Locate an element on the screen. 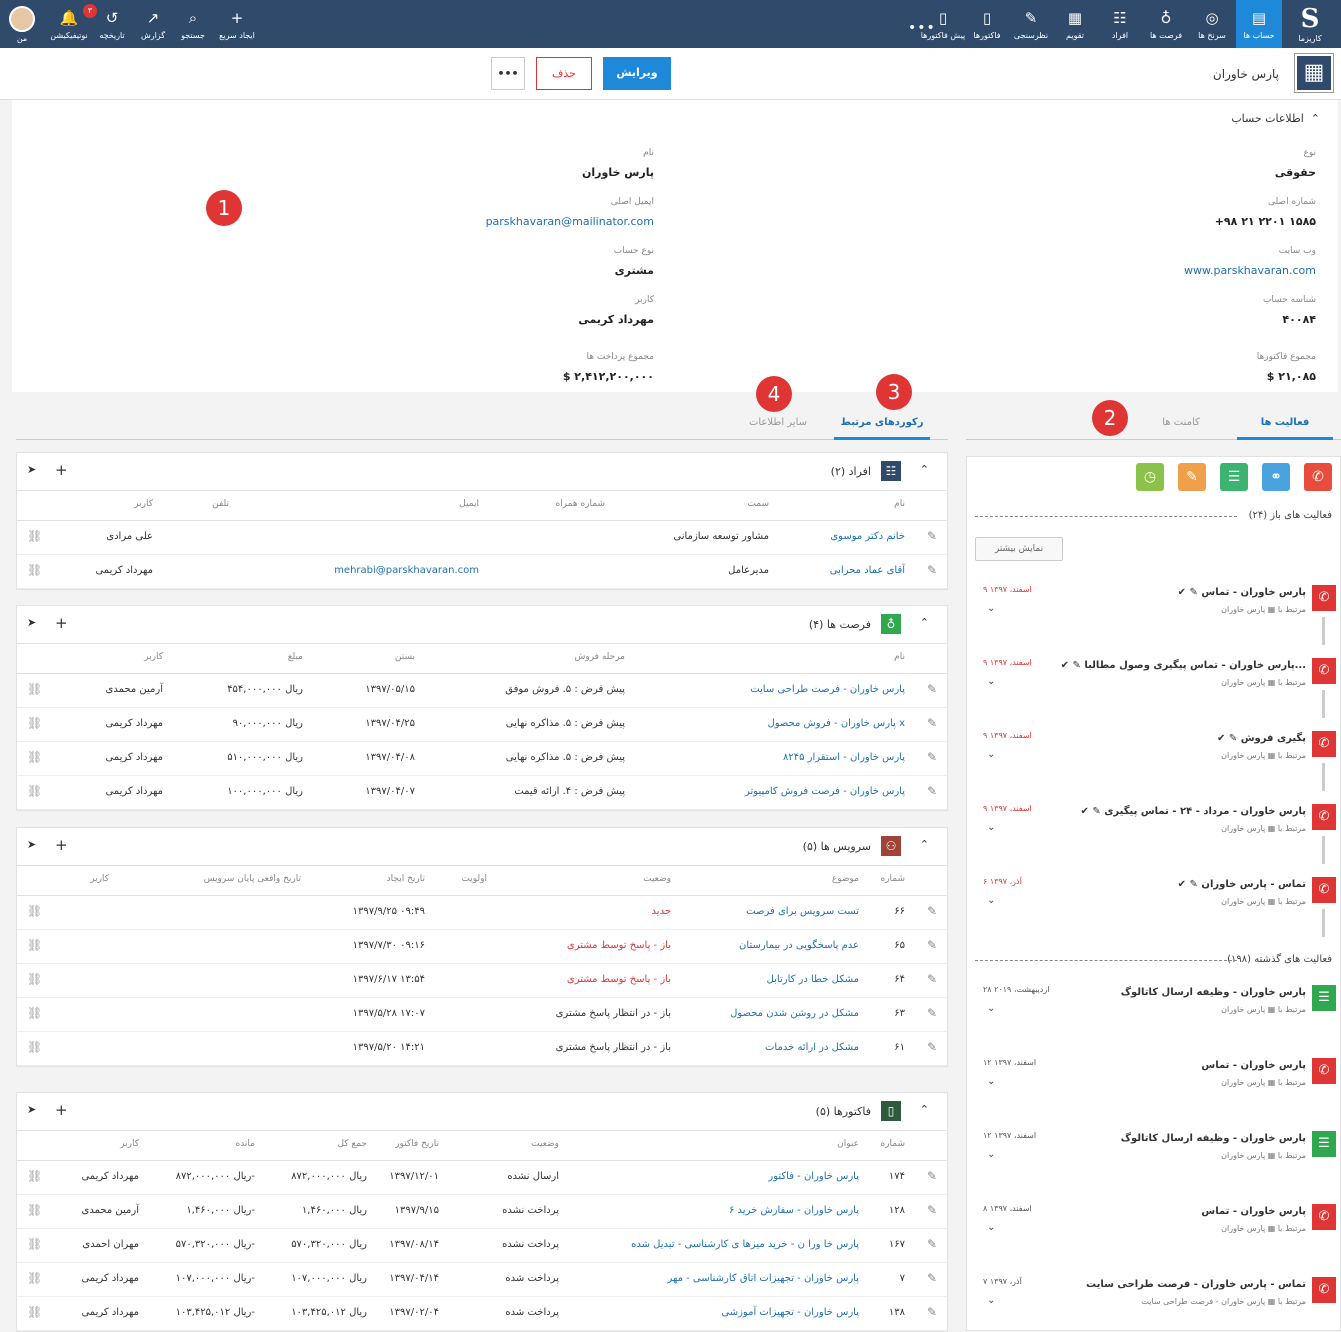 The image size is (1341, 1332). table-cell: مشکل در روشن شدن محصول is located at coordinates (794, 1013).